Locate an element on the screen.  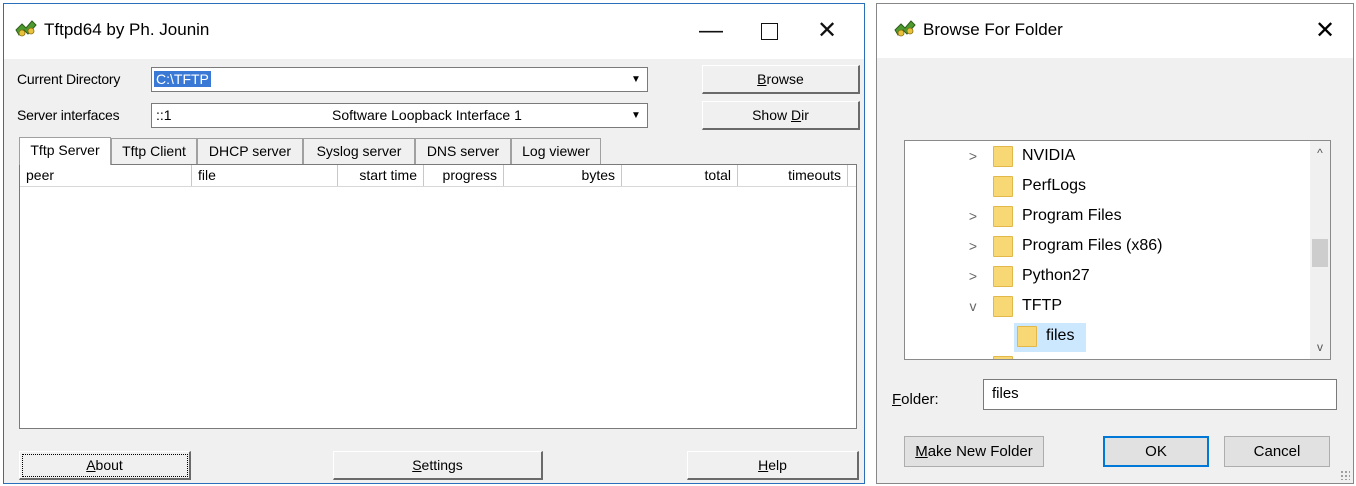
column-total: total is located at coordinates (680, 175).